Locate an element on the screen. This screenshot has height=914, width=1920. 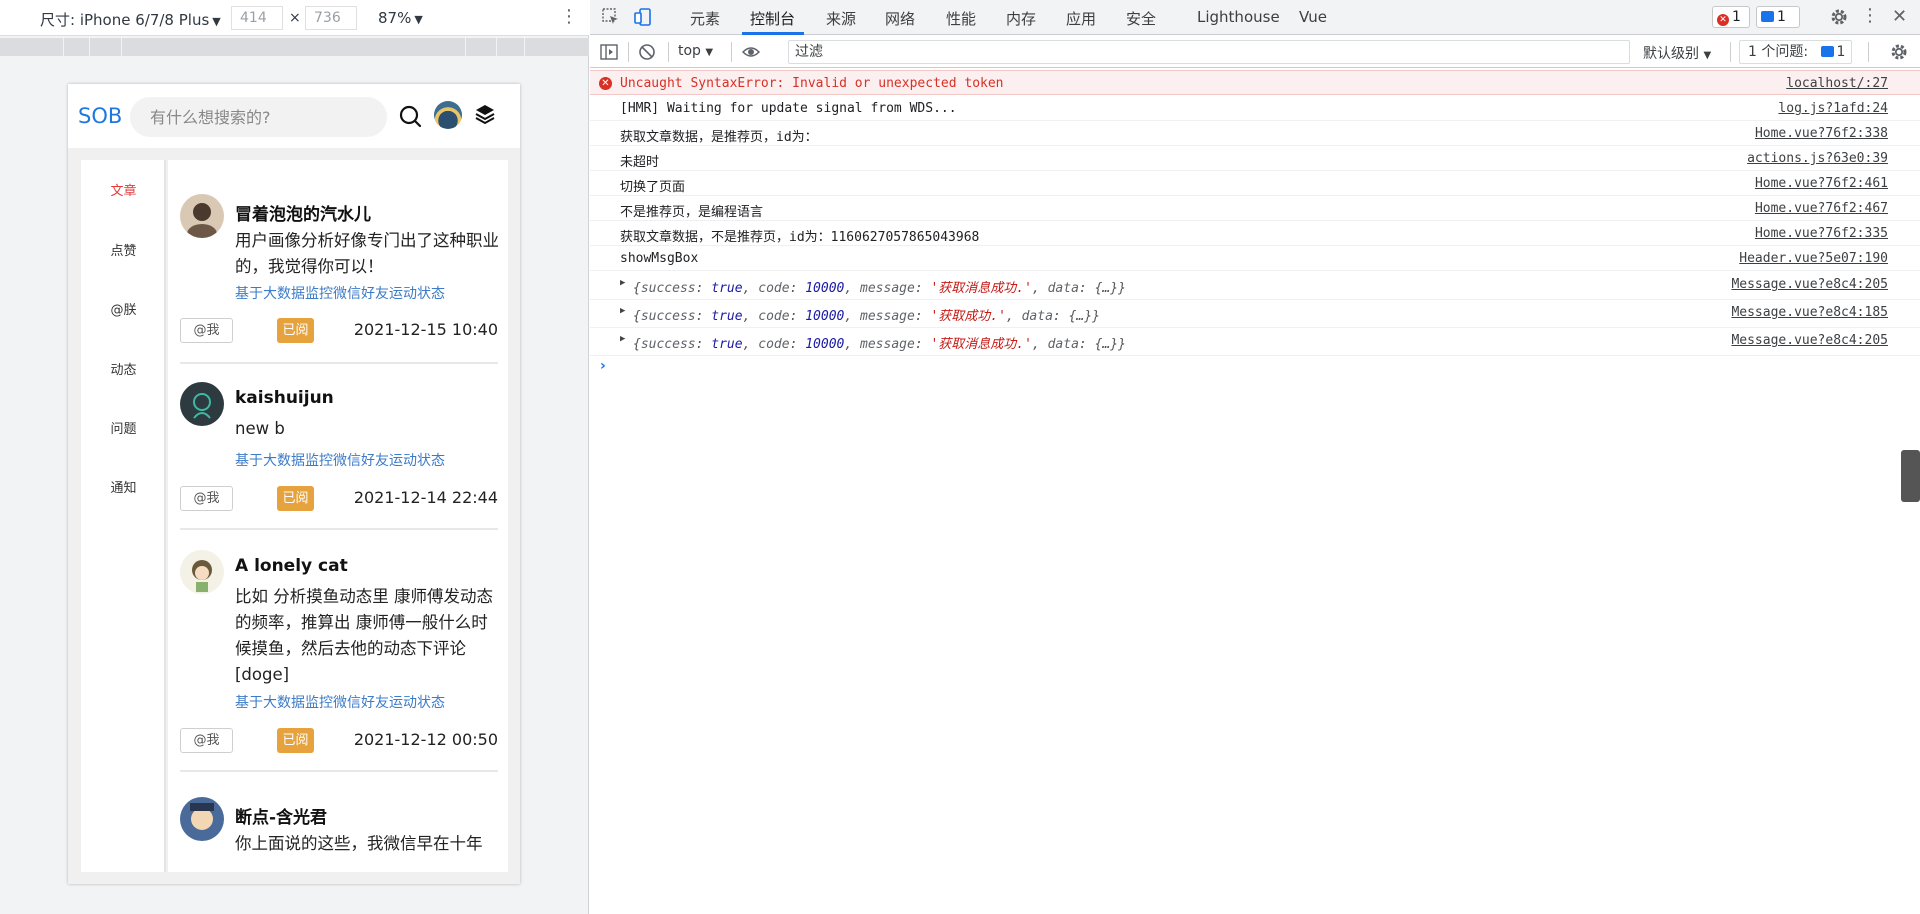
side-nav: 文章 点赞 @朕 动态 问题 通知 is located at coordinates (123, 516).